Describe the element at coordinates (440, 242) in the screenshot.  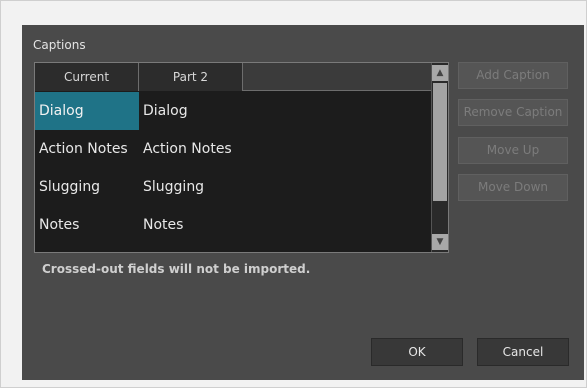
I see `chevron-down-icon: ▼` at that location.